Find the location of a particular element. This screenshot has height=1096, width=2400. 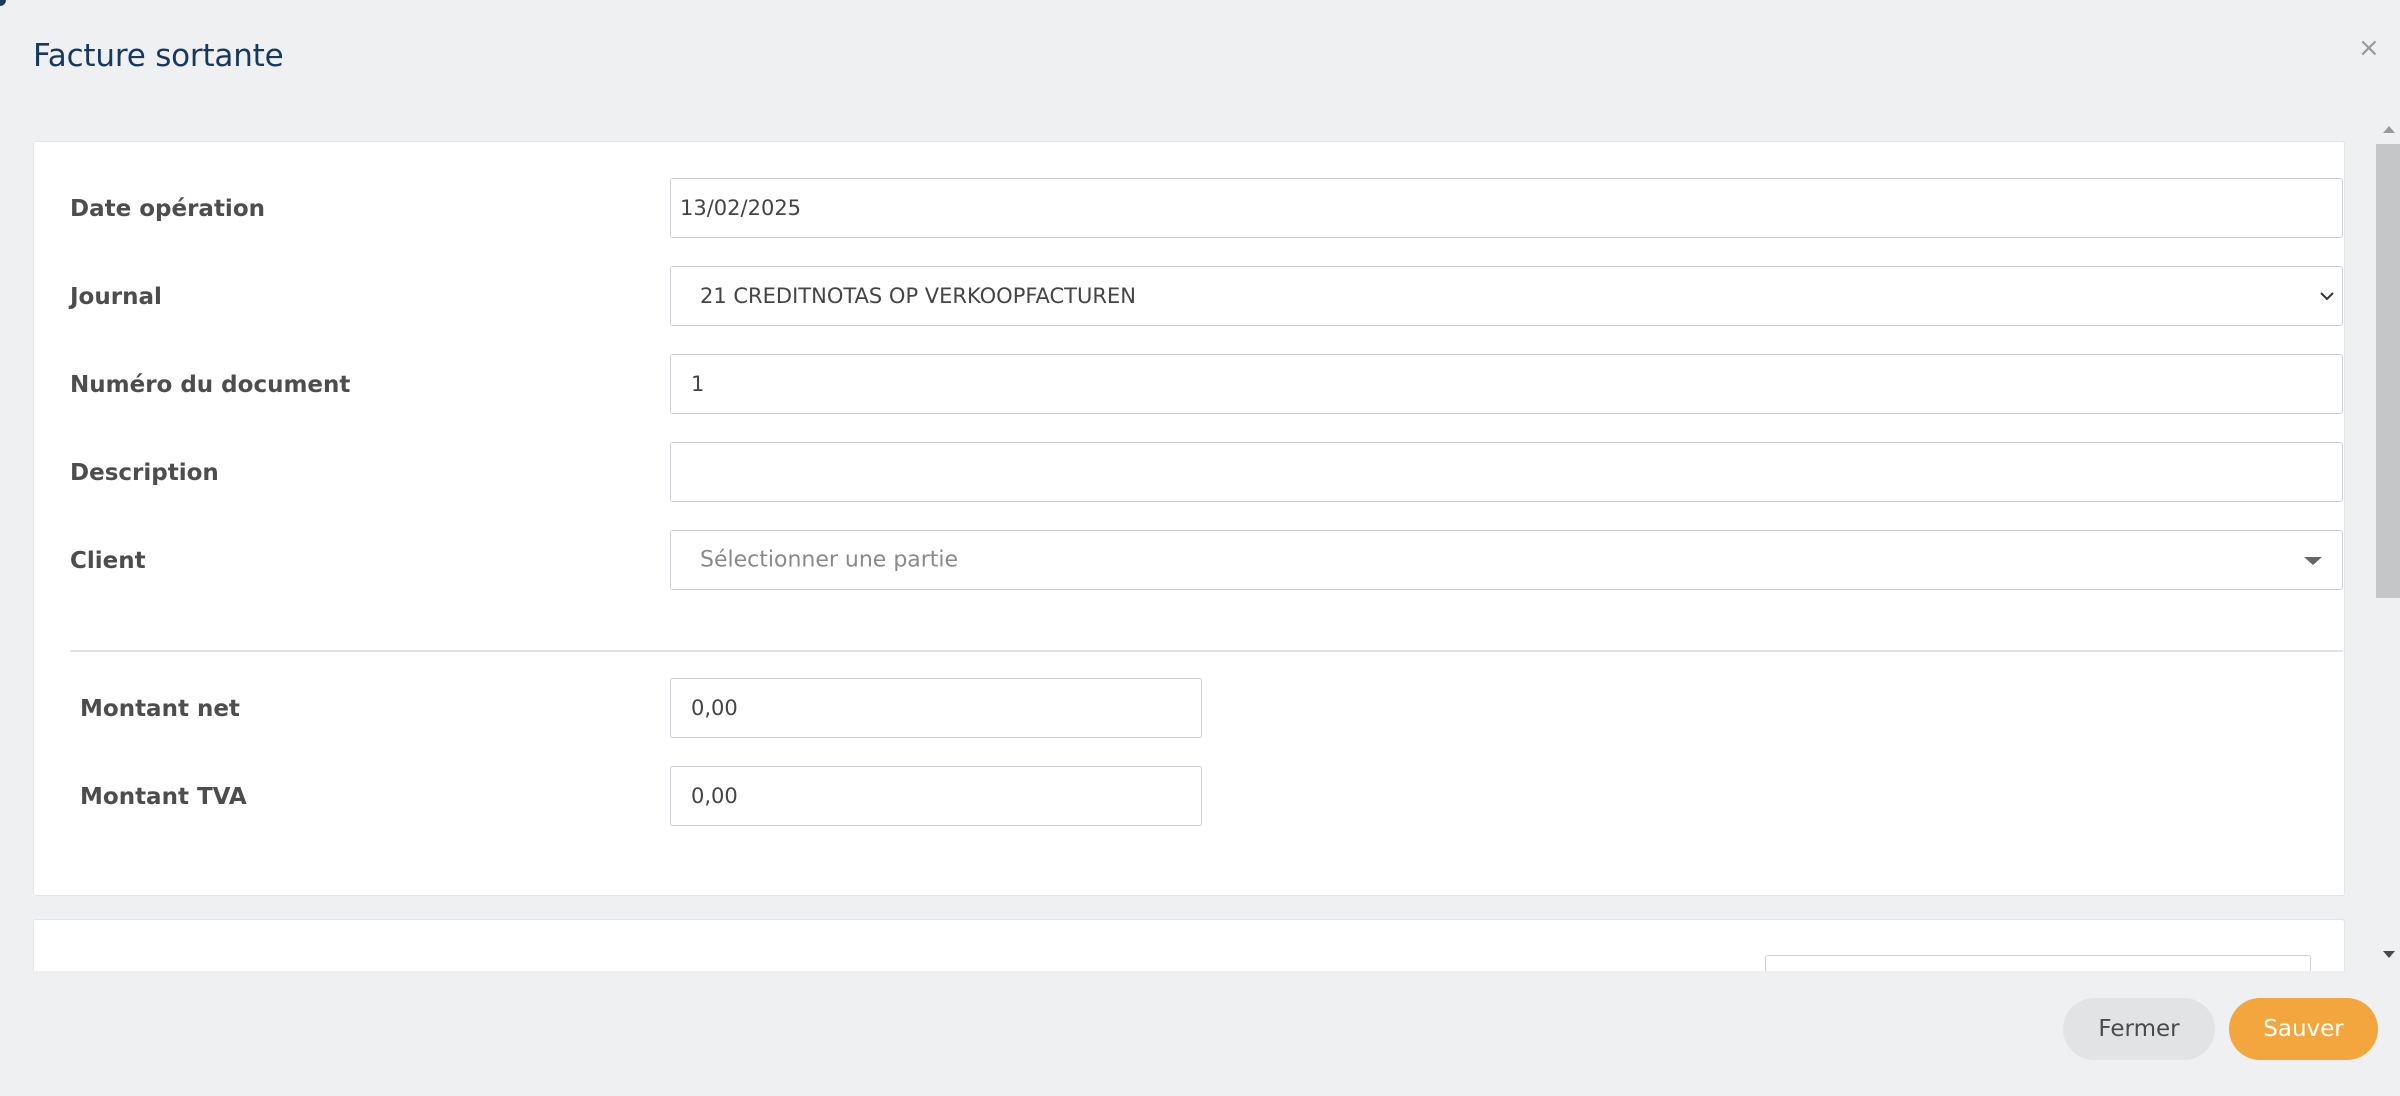

form-row-client: Client Sélectionner une partie is located at coordinates (1206, 561).